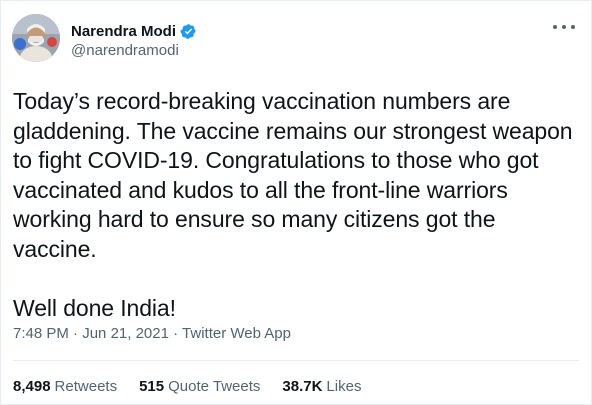 Image resolution: width=592 pixels, height=405 pixels. I want to click on likes-label: Likes, so click(344, 386).